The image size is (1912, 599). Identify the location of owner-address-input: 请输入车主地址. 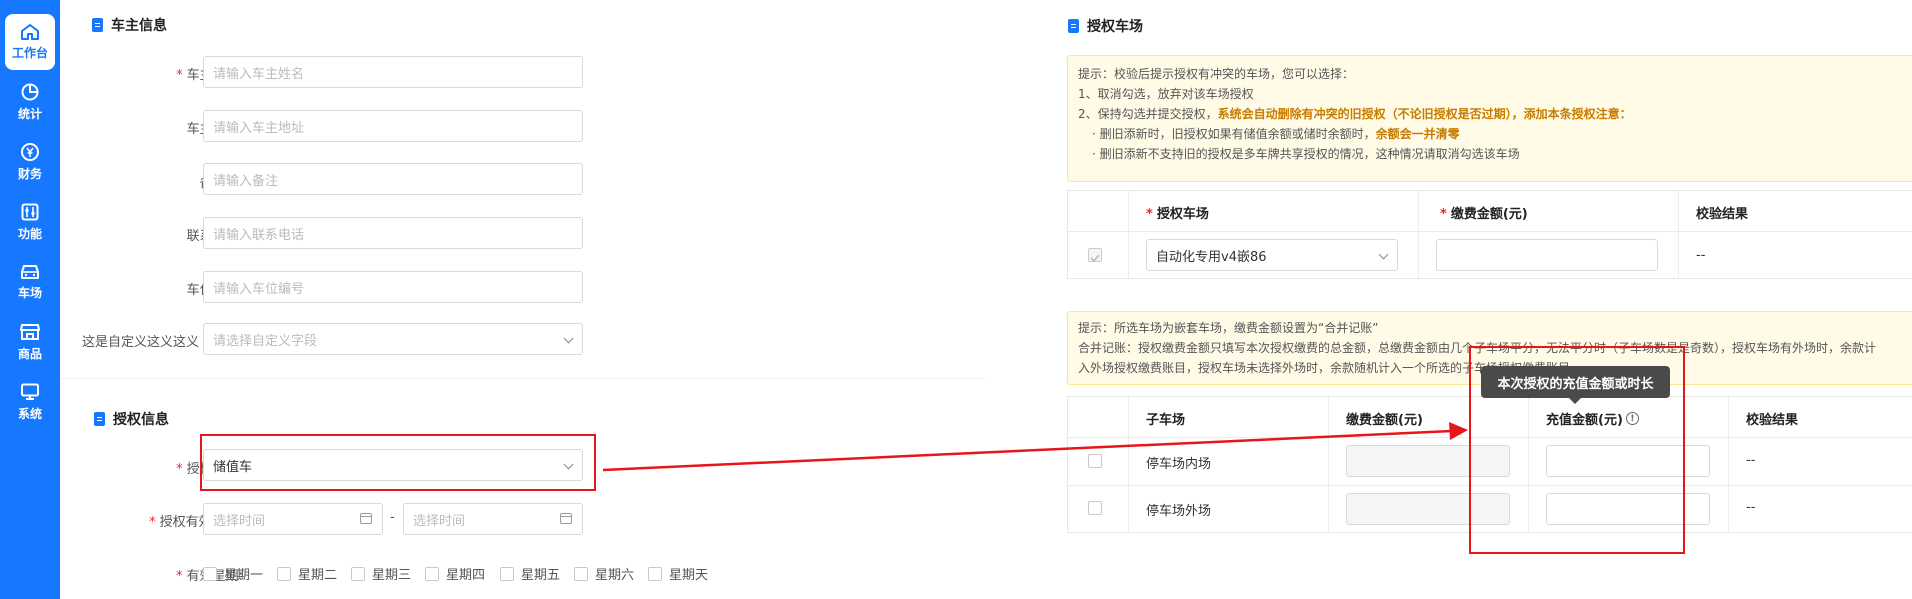
(393, 126).